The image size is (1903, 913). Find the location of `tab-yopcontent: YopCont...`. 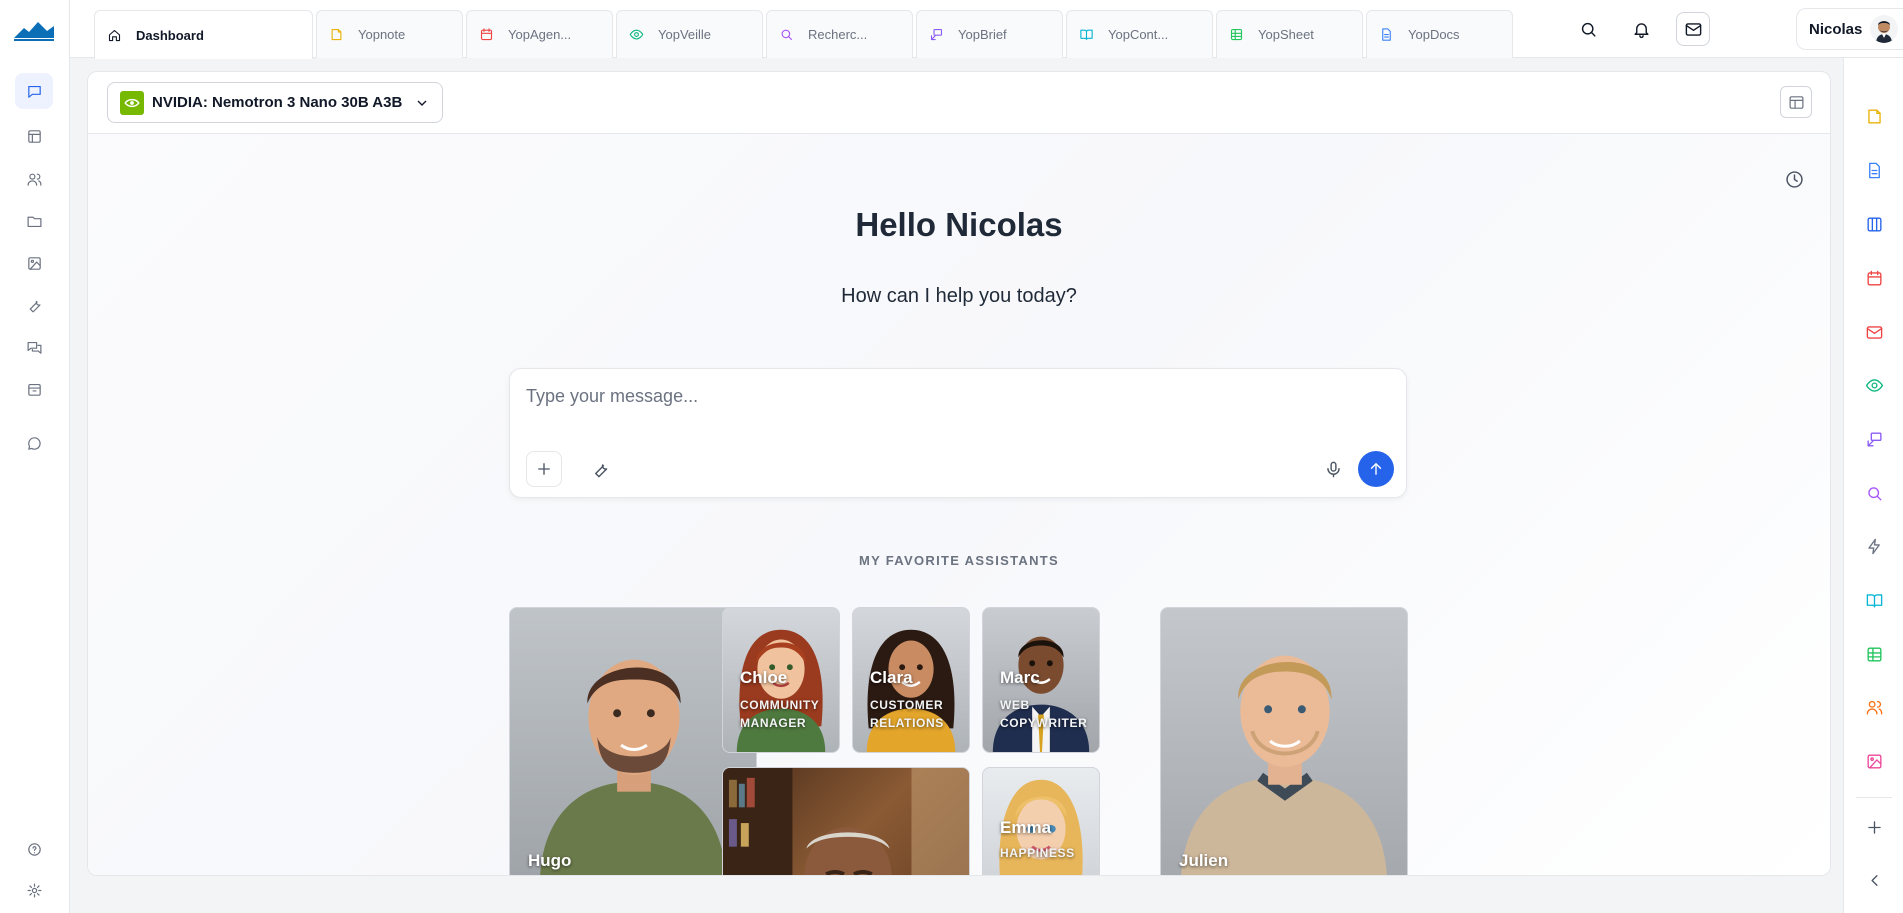

tab-yopcontent: YopCont... is located at coordinates (1139, 34).